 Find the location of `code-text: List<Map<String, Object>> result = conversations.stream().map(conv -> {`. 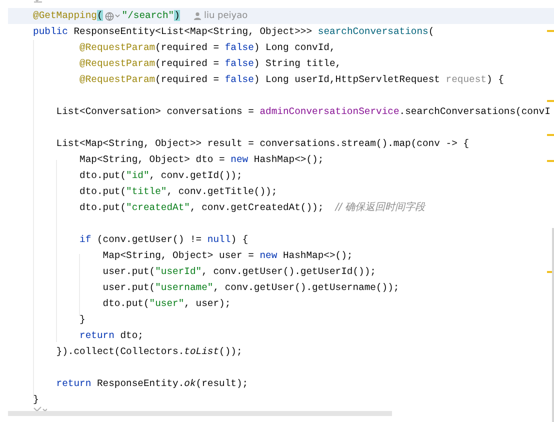

code-text: List<Map<String, Object>> result = conversations.stream().map(conv -> { is located at coordinates (263, 144).